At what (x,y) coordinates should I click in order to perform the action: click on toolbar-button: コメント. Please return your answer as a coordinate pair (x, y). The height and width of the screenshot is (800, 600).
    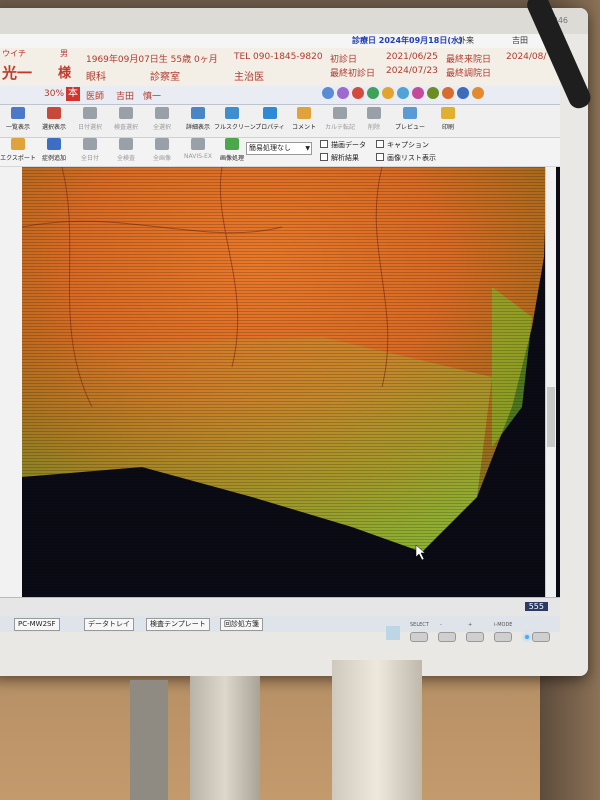
    Looking at the image, I should click on (304, 121).